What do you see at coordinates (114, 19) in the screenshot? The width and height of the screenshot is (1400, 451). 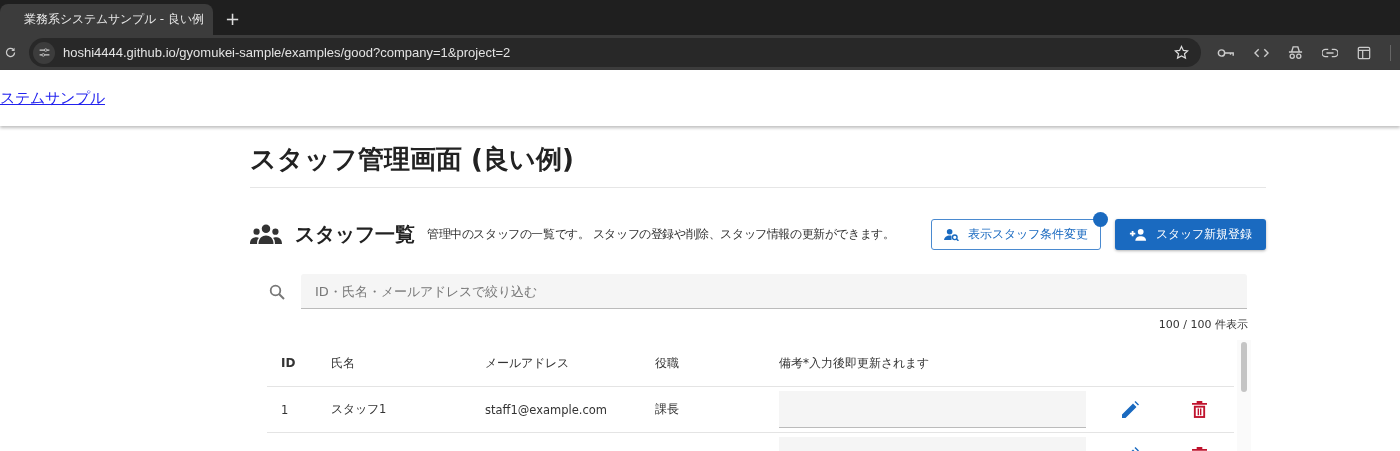 I see `tab-title: 業務系システムサンプル - 良い例` at bounding box center [114, 19].